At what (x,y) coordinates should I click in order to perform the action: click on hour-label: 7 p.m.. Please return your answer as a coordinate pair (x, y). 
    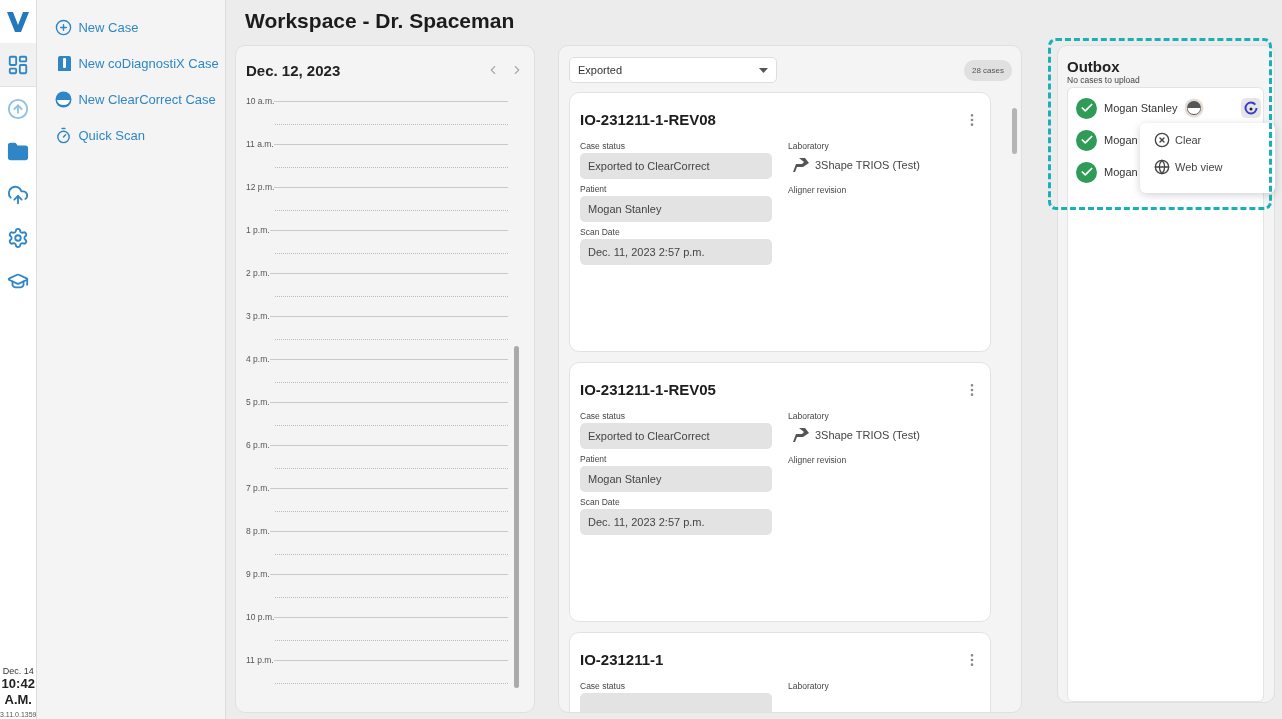
    Looking at the image, I should click on (258, 488).